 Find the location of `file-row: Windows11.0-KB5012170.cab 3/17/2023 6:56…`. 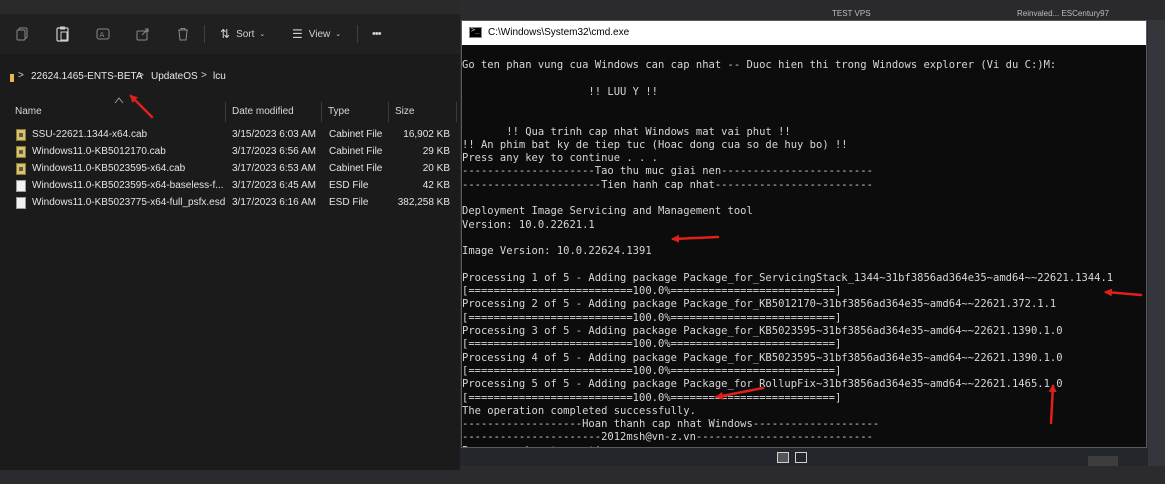

file-row: Windows11.0-KB5012170.cab 3/17/2023 6:56… is located at coordinates (230, 152).